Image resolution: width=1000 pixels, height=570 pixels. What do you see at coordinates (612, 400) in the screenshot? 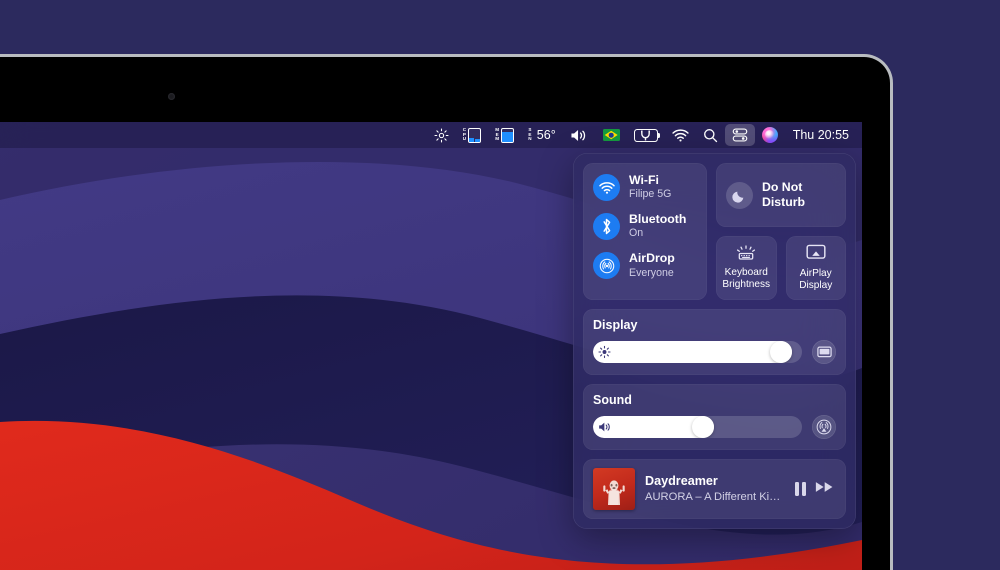
I see `sound-section-label: Sound` at bounding box center [612, 400].